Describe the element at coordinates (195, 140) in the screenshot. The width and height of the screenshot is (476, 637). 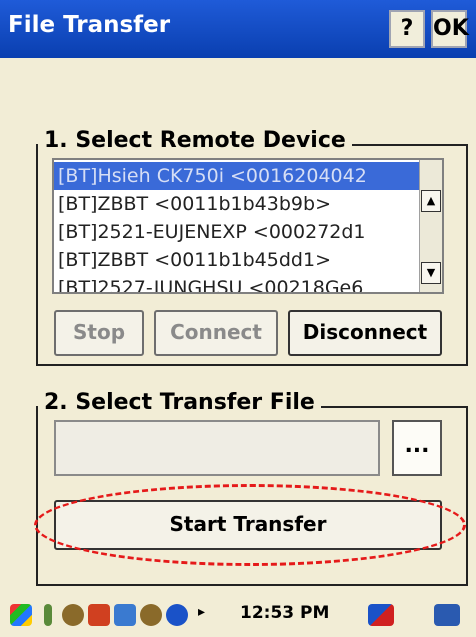
I see `remote-device-group-title: 1. Select Remote Device` at that location.